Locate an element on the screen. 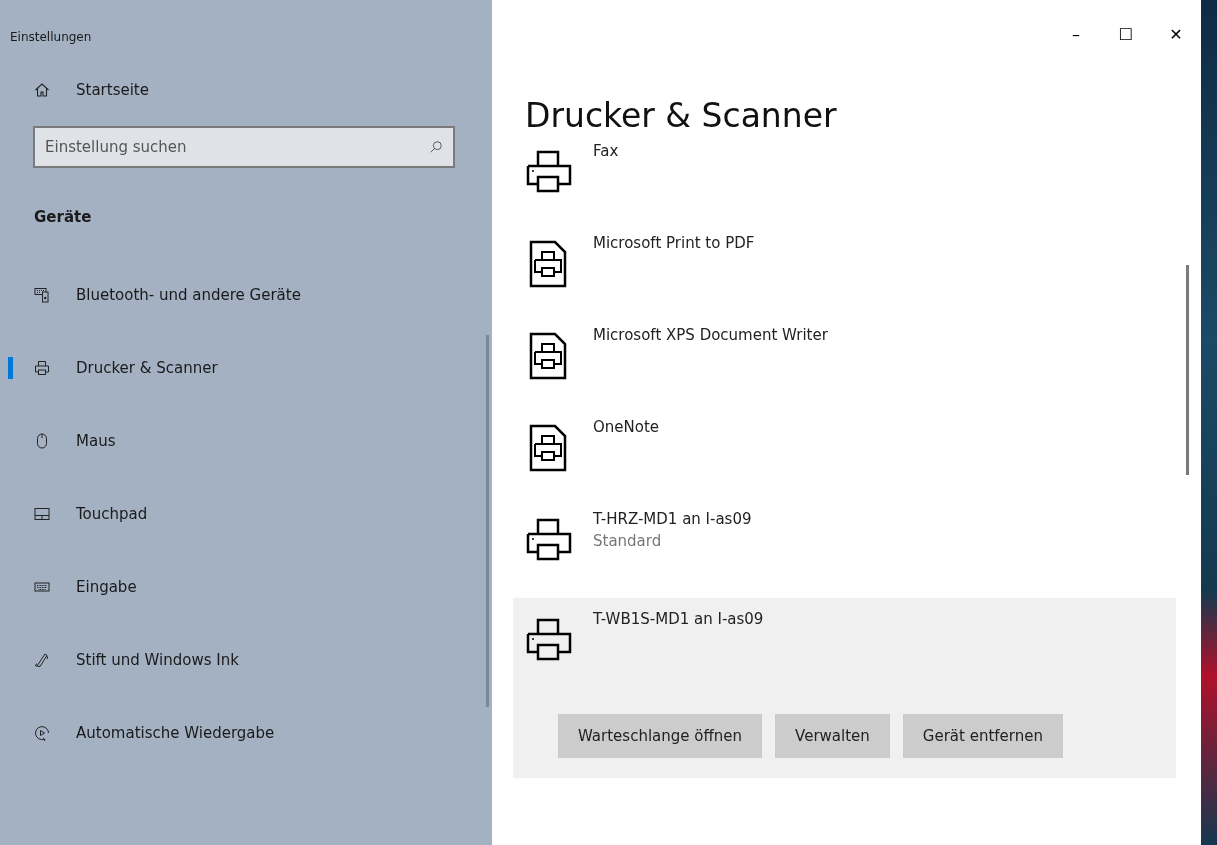 The image size is (1217, 845). printer-item: Microsoft XPS Document Writer is located at coordinates (844, 364).